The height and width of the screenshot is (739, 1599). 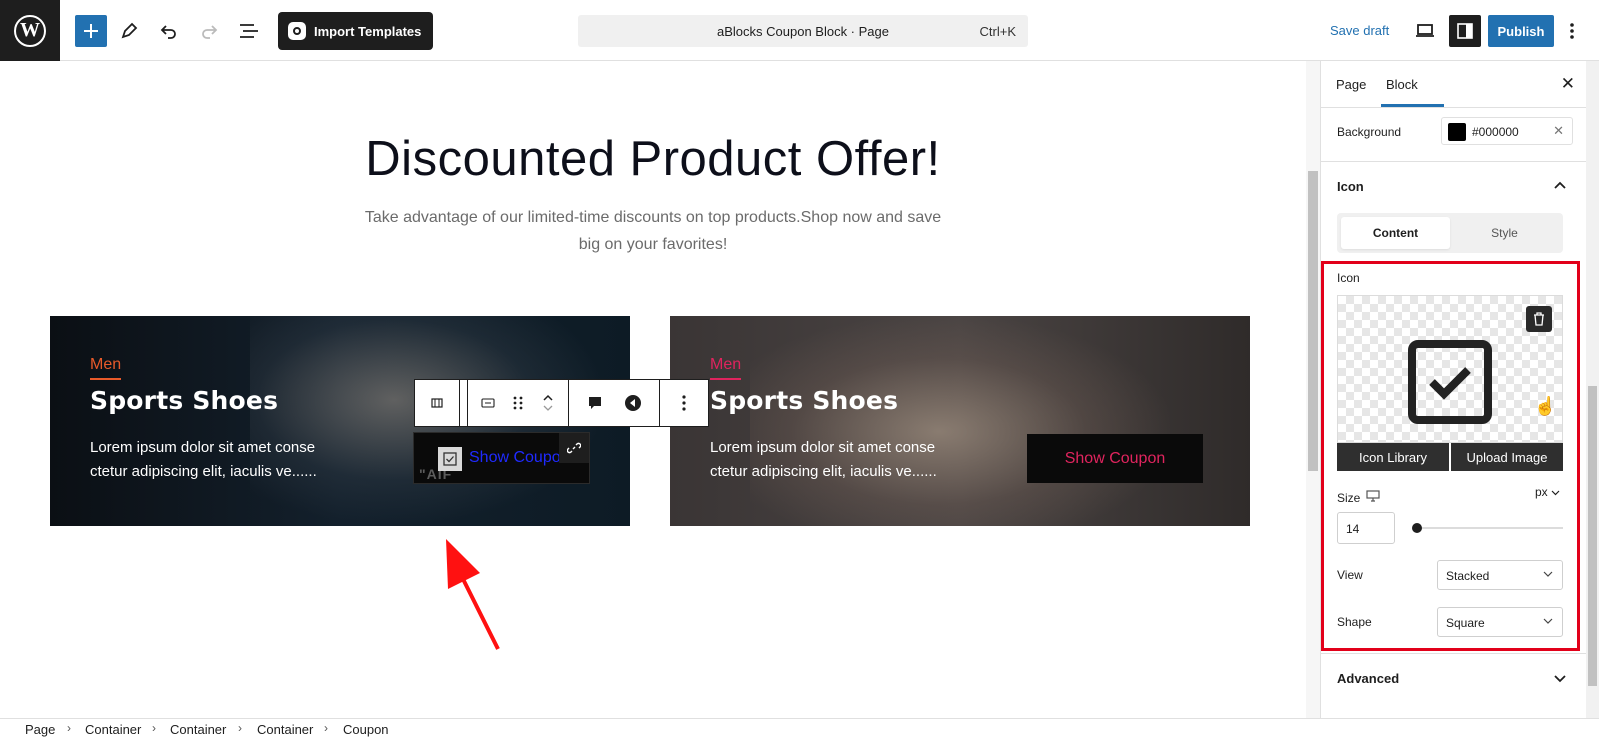 What do you see at coordinates (614, 403) in the screenshot?
I see `toolbar-group-actions` at bounding box center [614, 403].